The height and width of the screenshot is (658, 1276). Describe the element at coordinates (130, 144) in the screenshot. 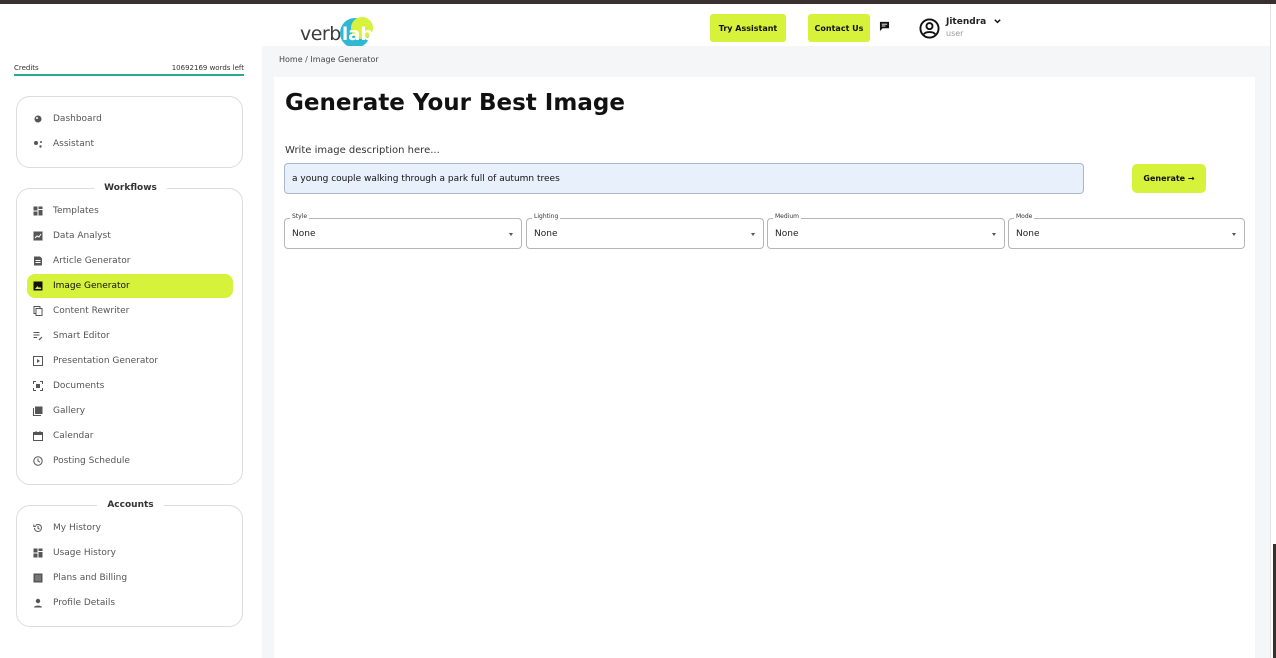

I see `sidebar-item-assistant: Assistant` at that location.